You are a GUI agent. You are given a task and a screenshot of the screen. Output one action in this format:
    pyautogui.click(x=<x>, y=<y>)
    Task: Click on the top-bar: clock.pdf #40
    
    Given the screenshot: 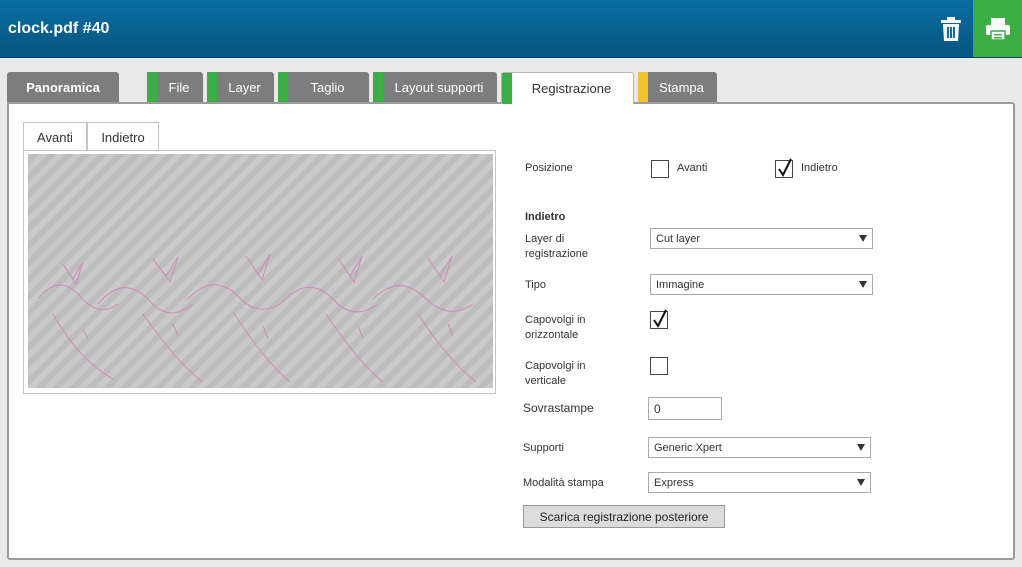 What is the action you would take?
    pyautogui.click(x=511, y=29)
    